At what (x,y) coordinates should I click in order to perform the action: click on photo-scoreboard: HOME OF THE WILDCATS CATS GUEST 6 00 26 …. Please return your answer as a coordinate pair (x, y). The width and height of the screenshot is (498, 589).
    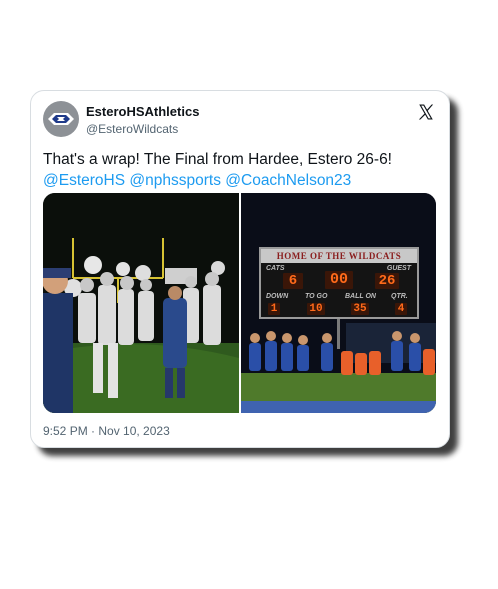
    Looking at the image, I should click on (338, 303).